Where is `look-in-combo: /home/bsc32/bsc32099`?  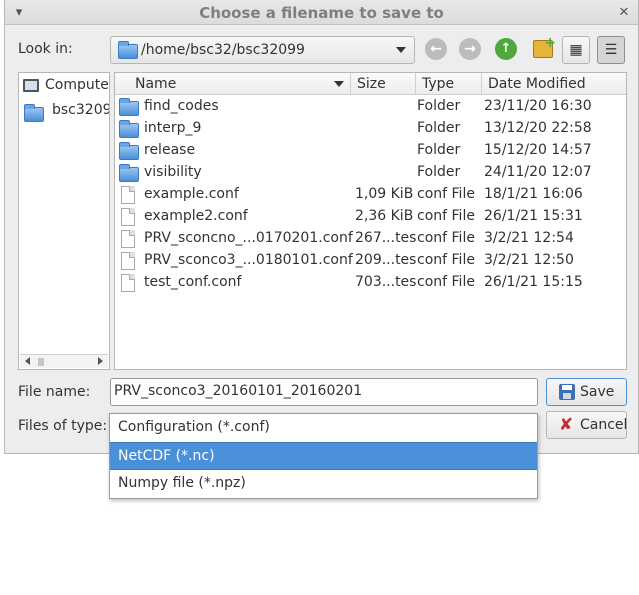 look-in-combo: /home/bsc32/bsc32099 is located at coordinates (262, 50).